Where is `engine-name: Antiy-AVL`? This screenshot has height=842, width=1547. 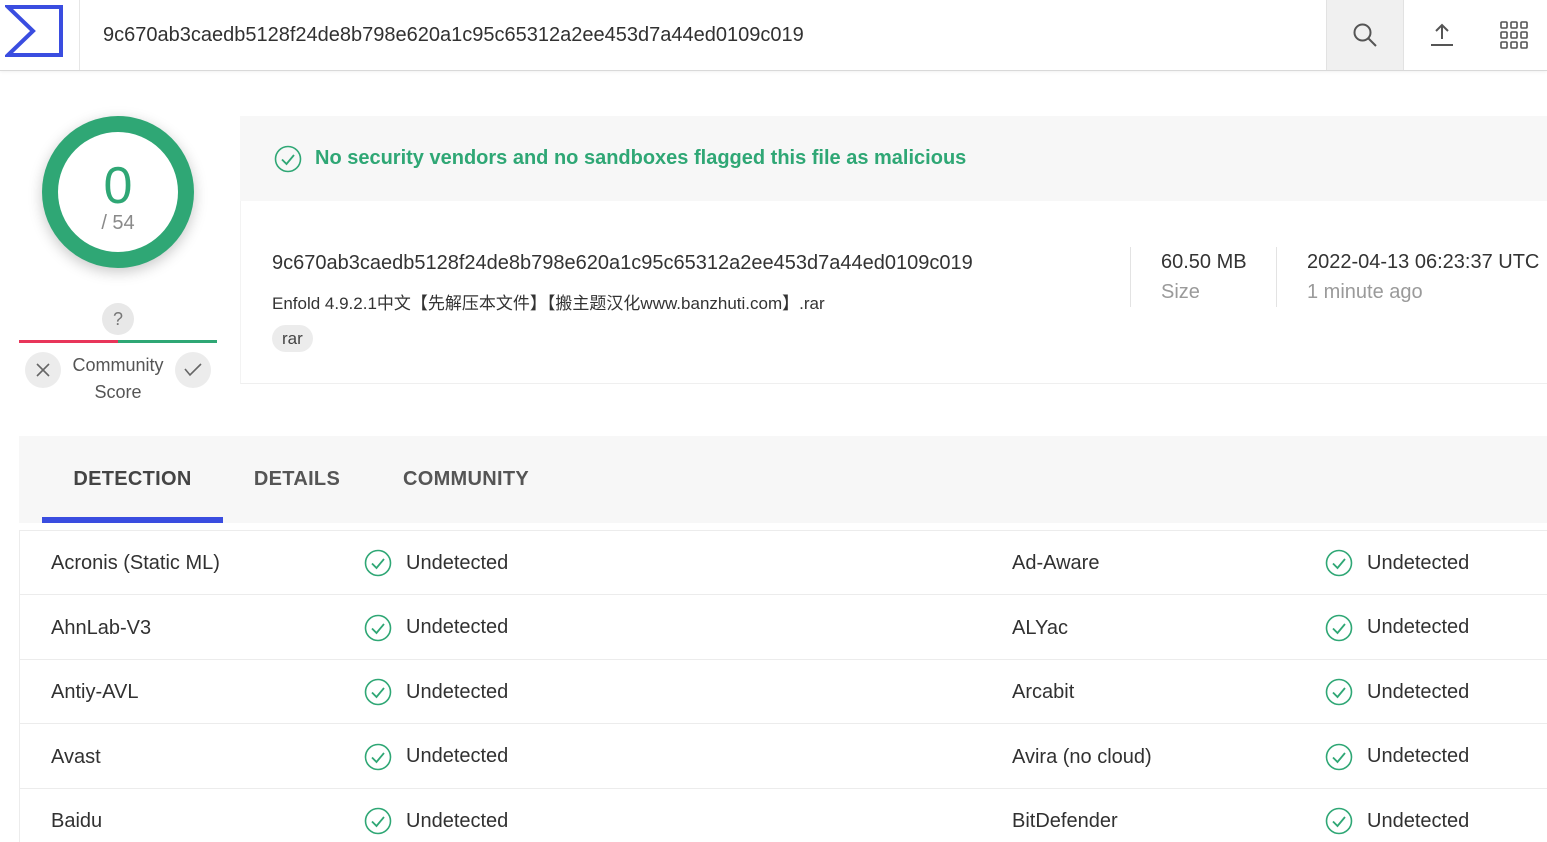
engine-name: Antiy-AVL is located at coordinates (95, 692).